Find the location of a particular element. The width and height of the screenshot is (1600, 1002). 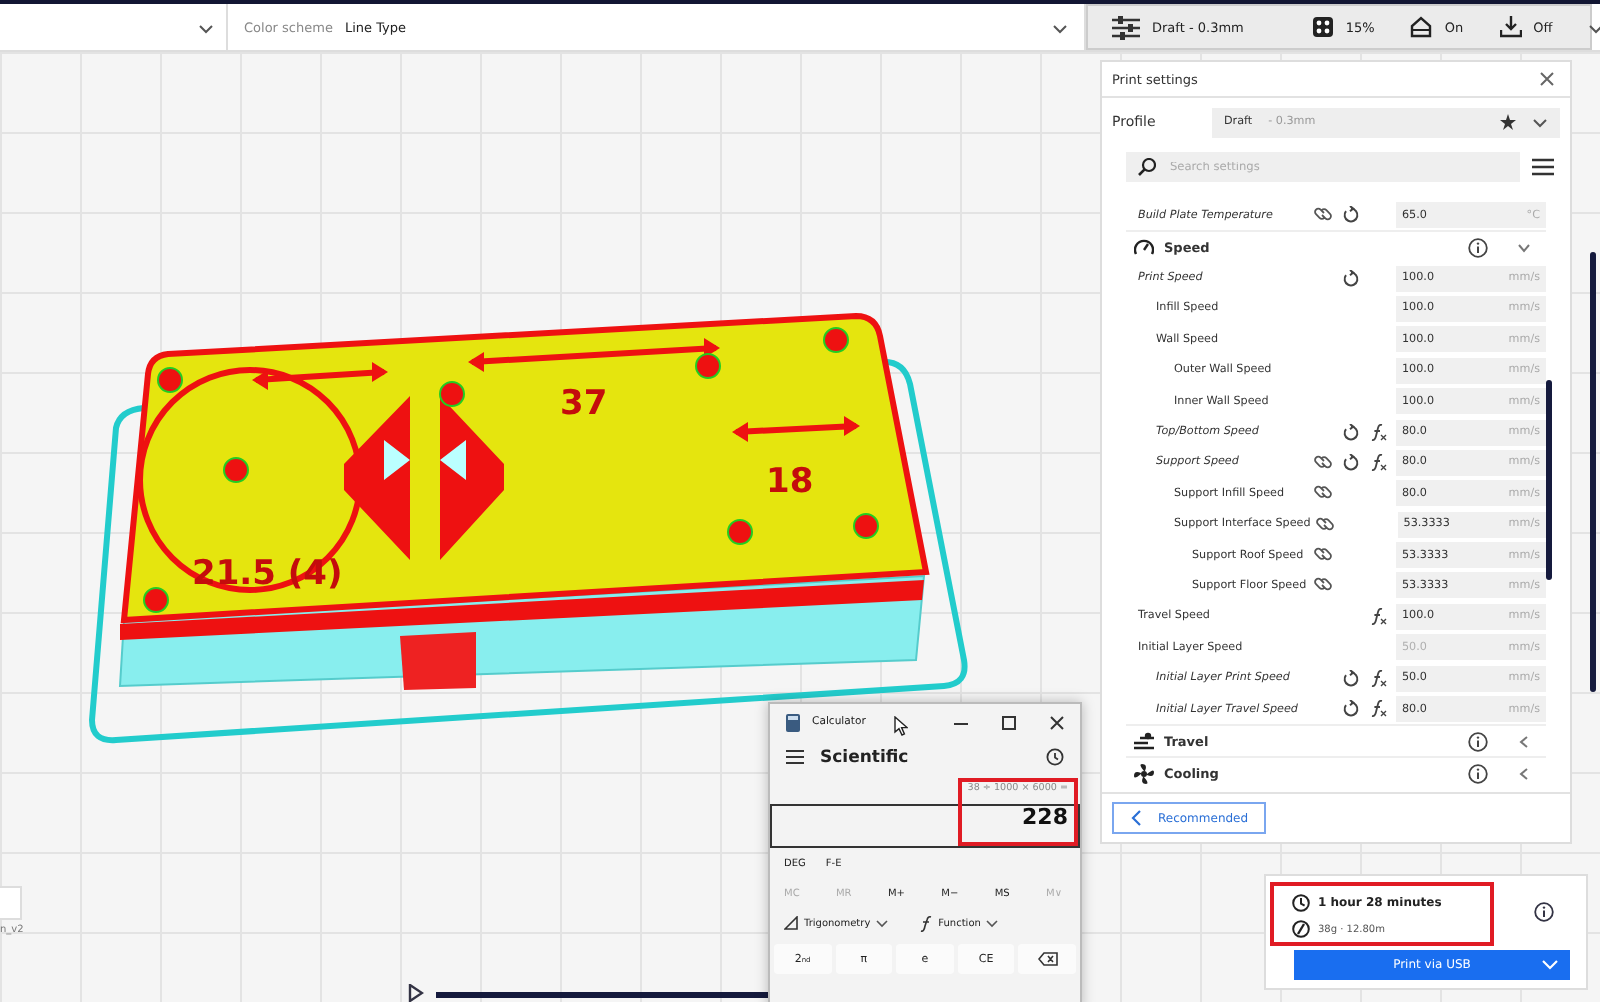

calculation-result: 228 is located at coordinates (1045, 817).